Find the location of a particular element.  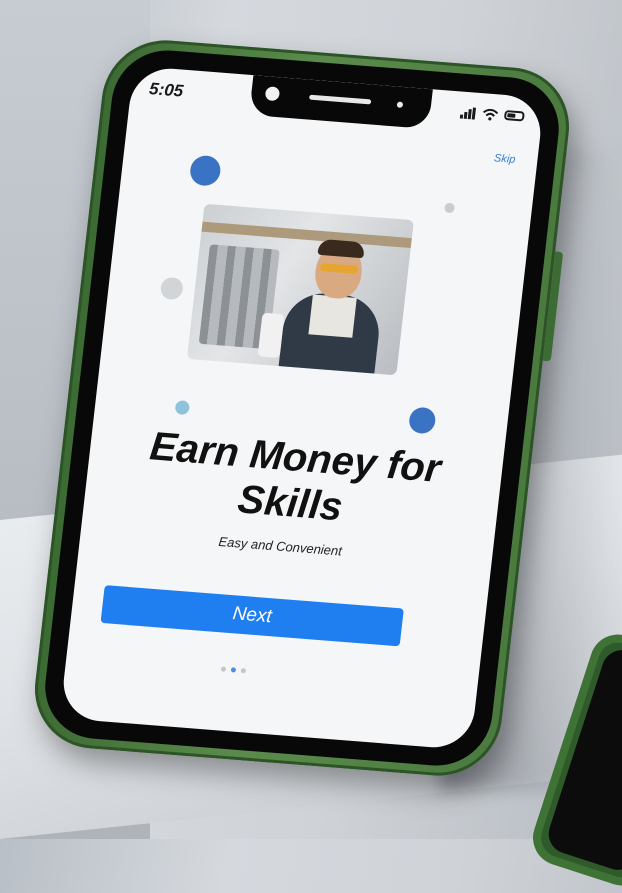

battery-icon is located at coordinates (514, 116).